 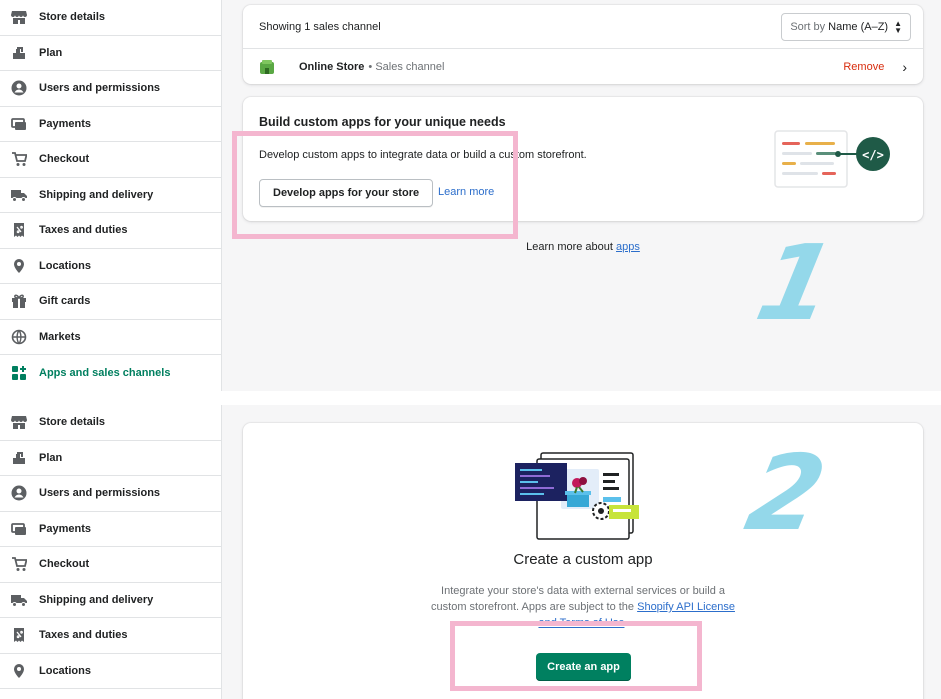 I want to click on sales-channel-row: Online Store • Sales channel Remove ›, so click(x=583, y=66).